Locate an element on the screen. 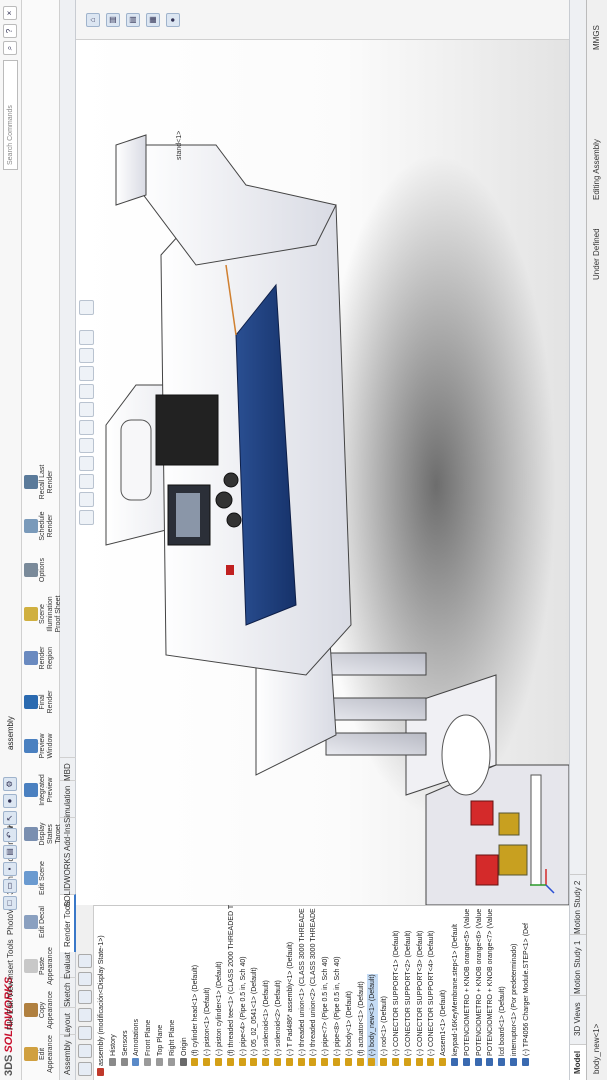 The width and height of the screenshot is (607, 1080). bottom-tab-3d-views: 3D Views is located at coordinates (578, 1018).